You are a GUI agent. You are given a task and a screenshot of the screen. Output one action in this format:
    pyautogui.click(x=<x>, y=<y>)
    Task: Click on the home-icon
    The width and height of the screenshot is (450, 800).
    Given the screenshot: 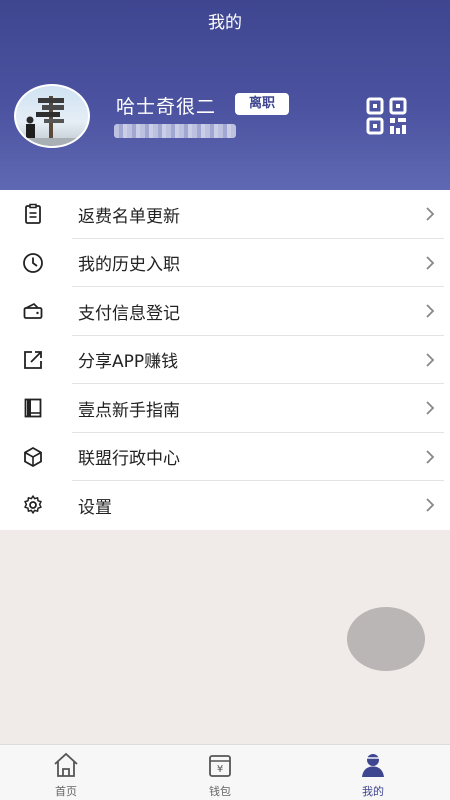 What is the action you would take?
    pyautogui.click(x=66, y=764)
    